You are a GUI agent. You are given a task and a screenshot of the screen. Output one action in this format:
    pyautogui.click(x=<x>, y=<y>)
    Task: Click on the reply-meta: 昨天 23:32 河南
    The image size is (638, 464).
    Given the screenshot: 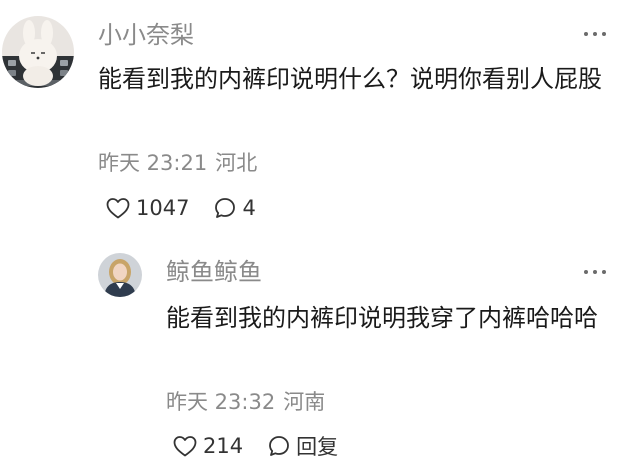 What is the action you would take?
    pyautogui.click(x=245, y=402)
    